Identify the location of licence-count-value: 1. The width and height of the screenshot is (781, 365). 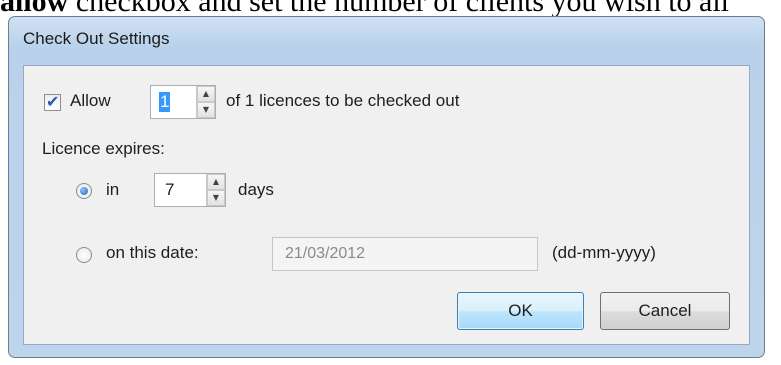
(165, 102).